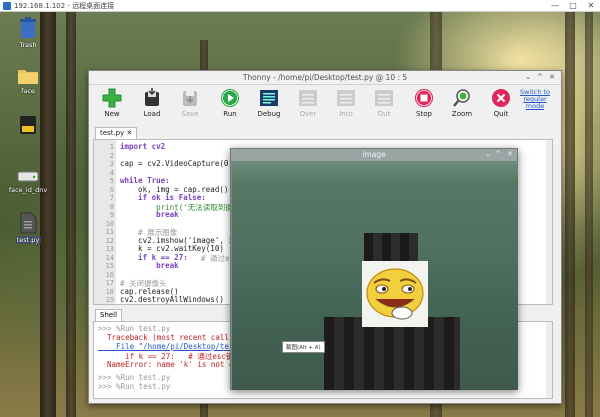  What do you see at coordinates (152, 97) in the screenshot?
I see `load-icon` at bounding box center [152, 97].